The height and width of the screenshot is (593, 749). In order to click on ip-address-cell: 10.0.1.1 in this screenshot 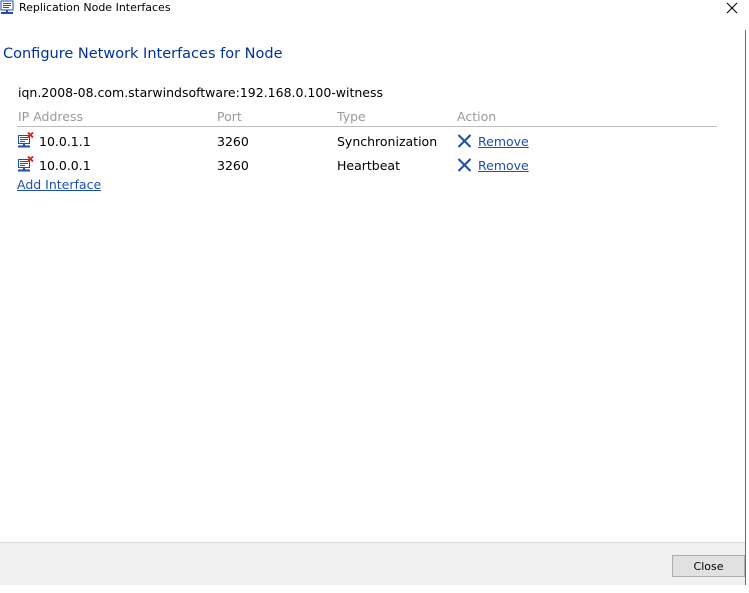, I will do `click(65, 141)`.